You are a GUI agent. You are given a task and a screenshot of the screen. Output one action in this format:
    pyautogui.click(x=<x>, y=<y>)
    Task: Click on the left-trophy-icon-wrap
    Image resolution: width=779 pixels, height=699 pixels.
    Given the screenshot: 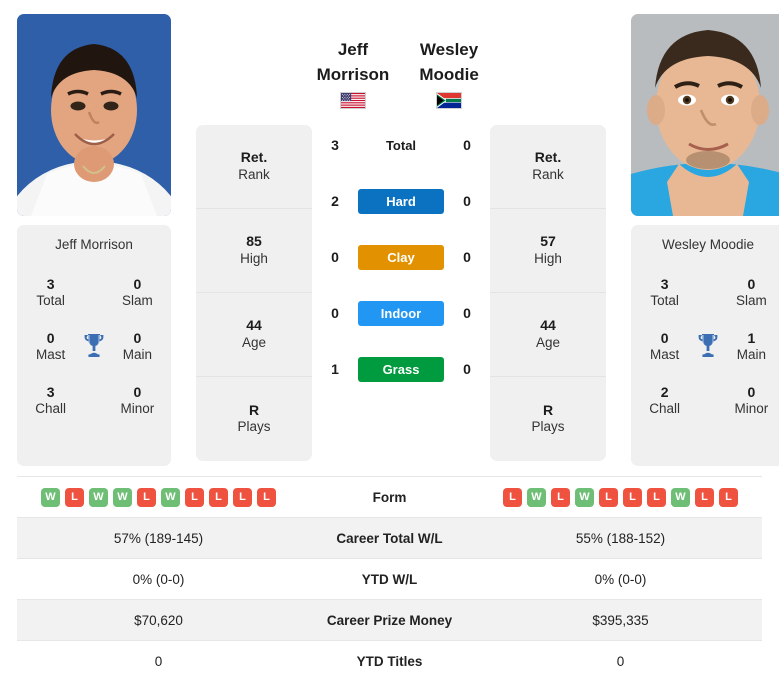 What is the action you would take?
    pyautogui.click(x=93, y=347)
    